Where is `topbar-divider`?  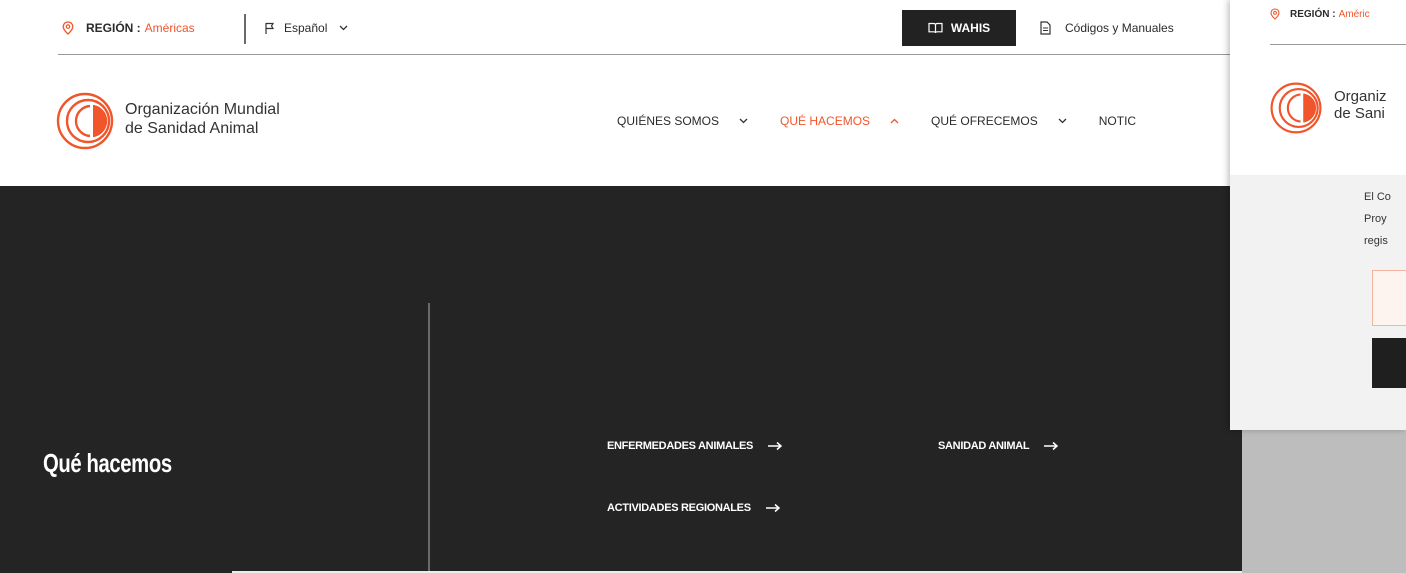
topbar-divider is located at coordinates (245, 29).